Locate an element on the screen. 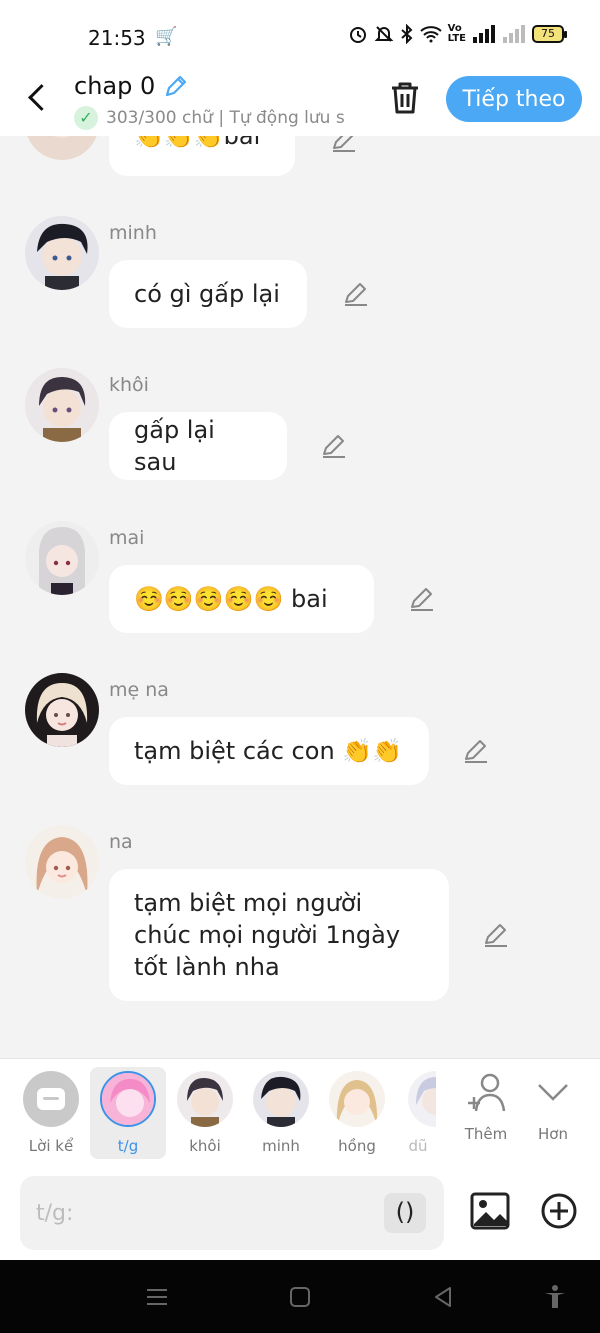  character-name: na is located at coordinates (121, 842).